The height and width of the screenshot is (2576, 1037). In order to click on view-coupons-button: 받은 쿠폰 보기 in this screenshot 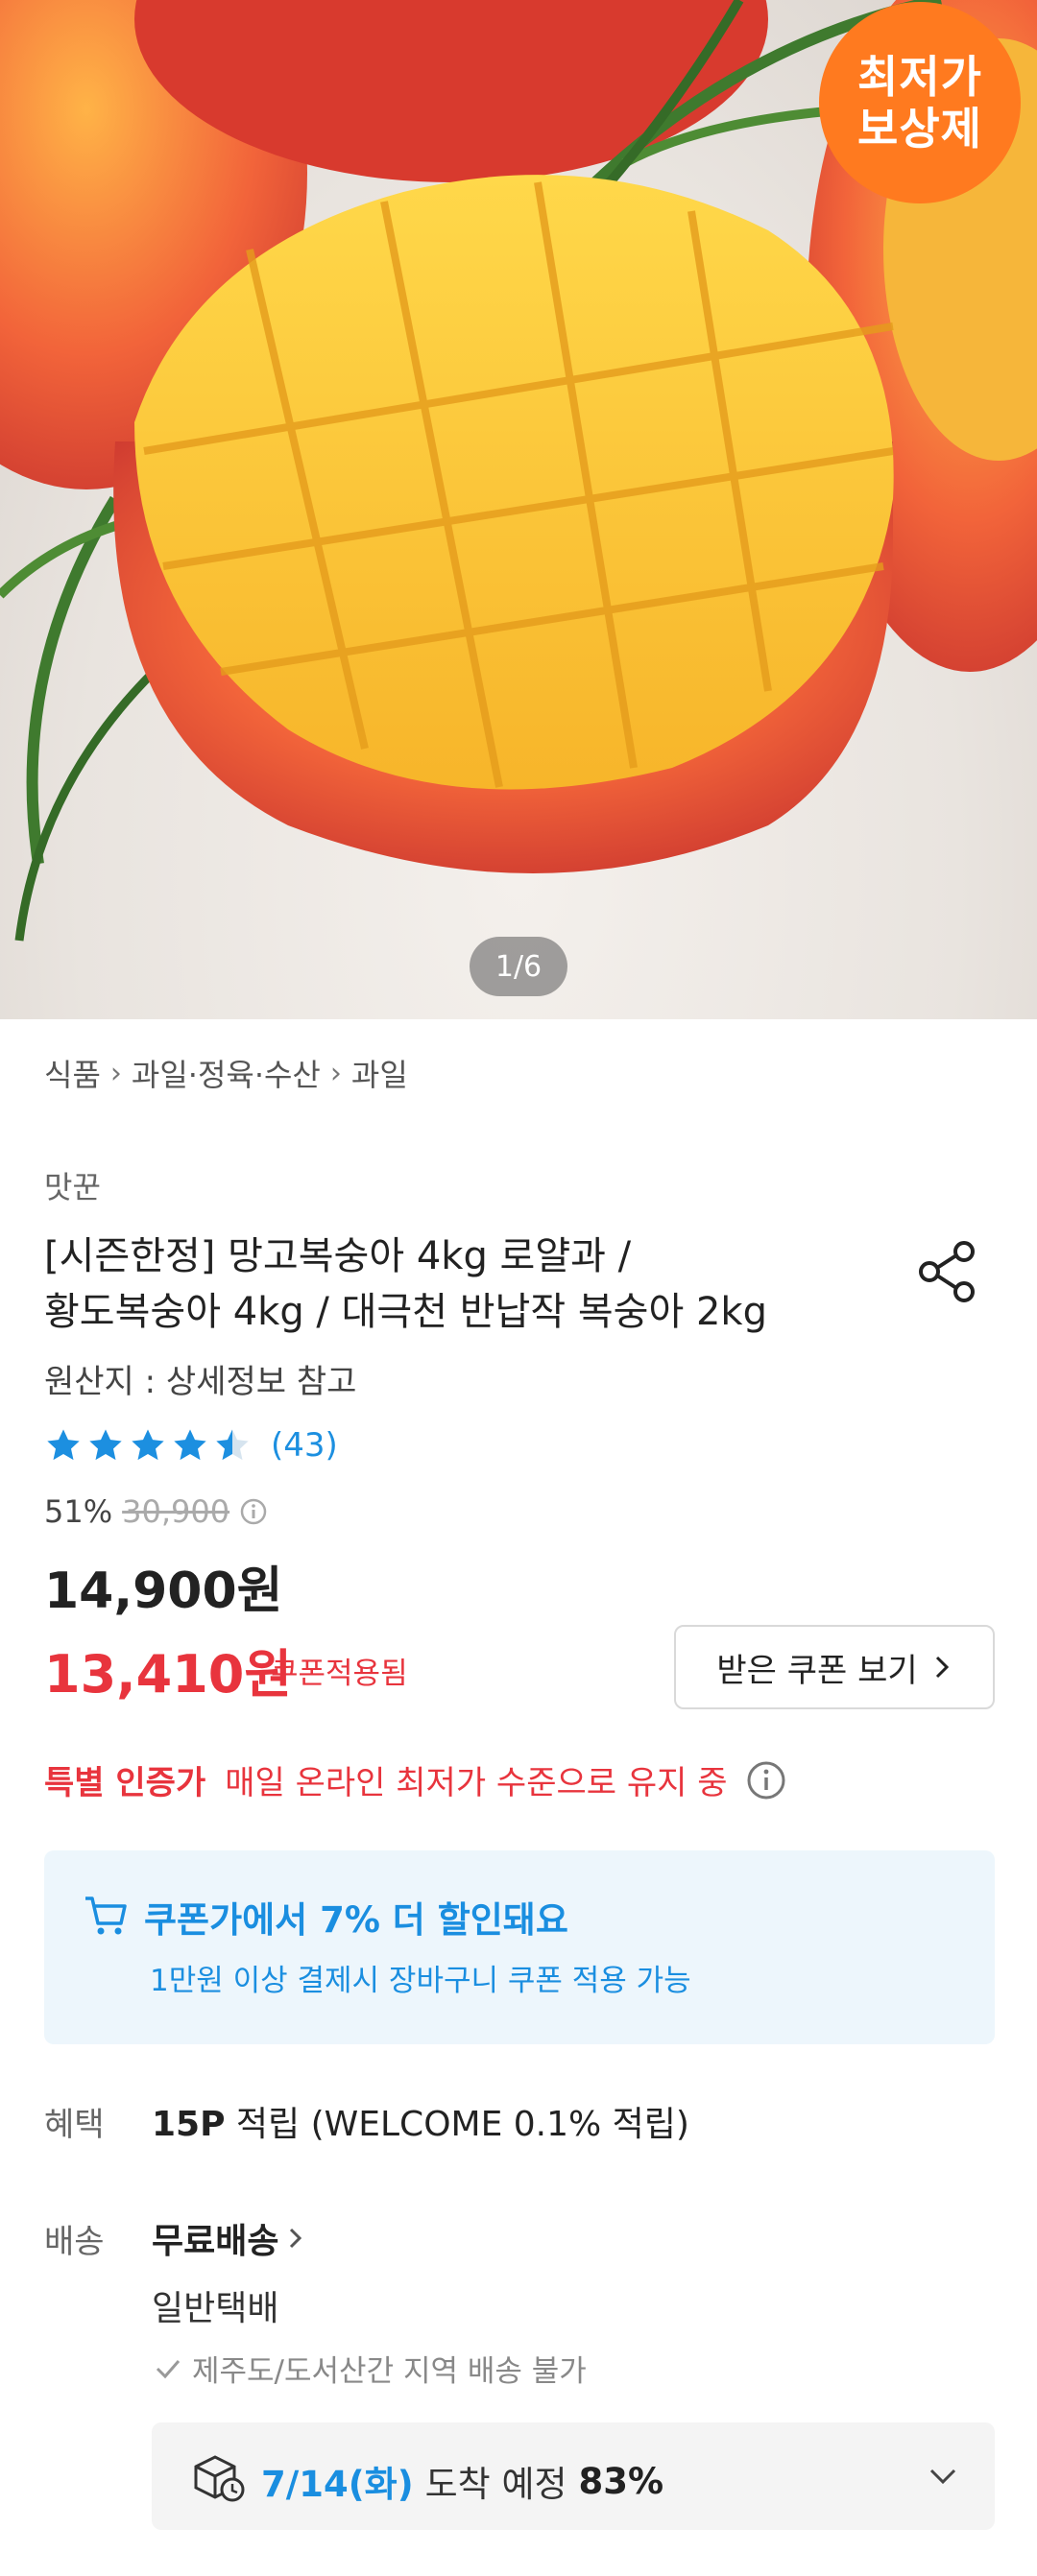, I will do `click(834, 1667)`.